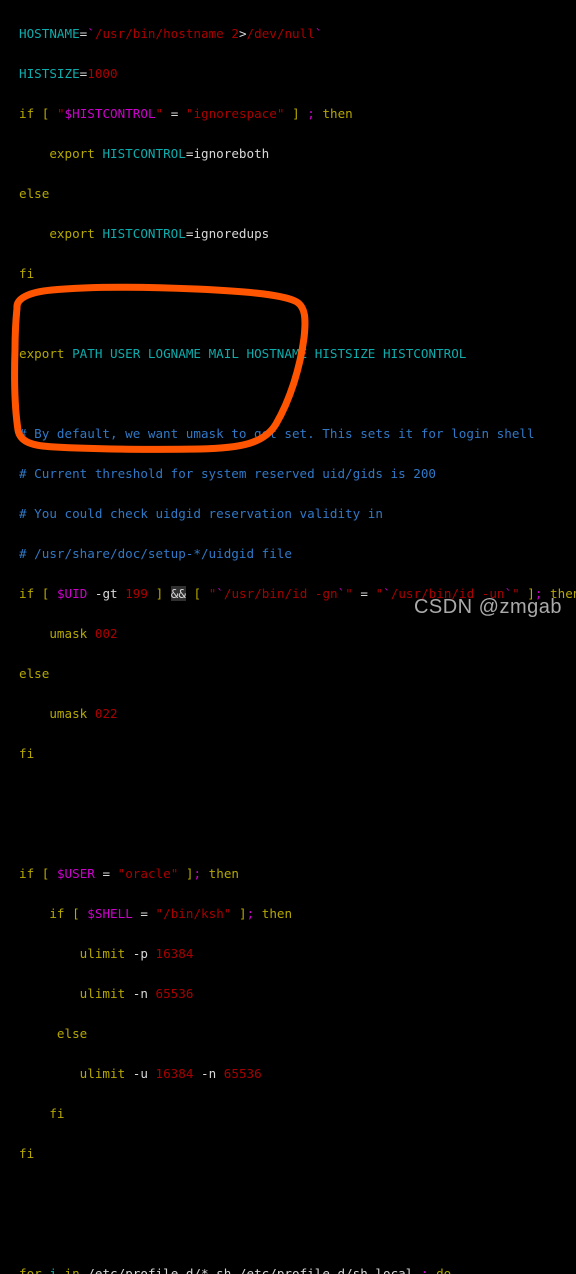 The width and height of the screenshot is (576, 1274). Describe the element at coordinates (129, 873) in the screenshot. I see `code-line: if [ $USER = "oracle" ]; then` at that location.